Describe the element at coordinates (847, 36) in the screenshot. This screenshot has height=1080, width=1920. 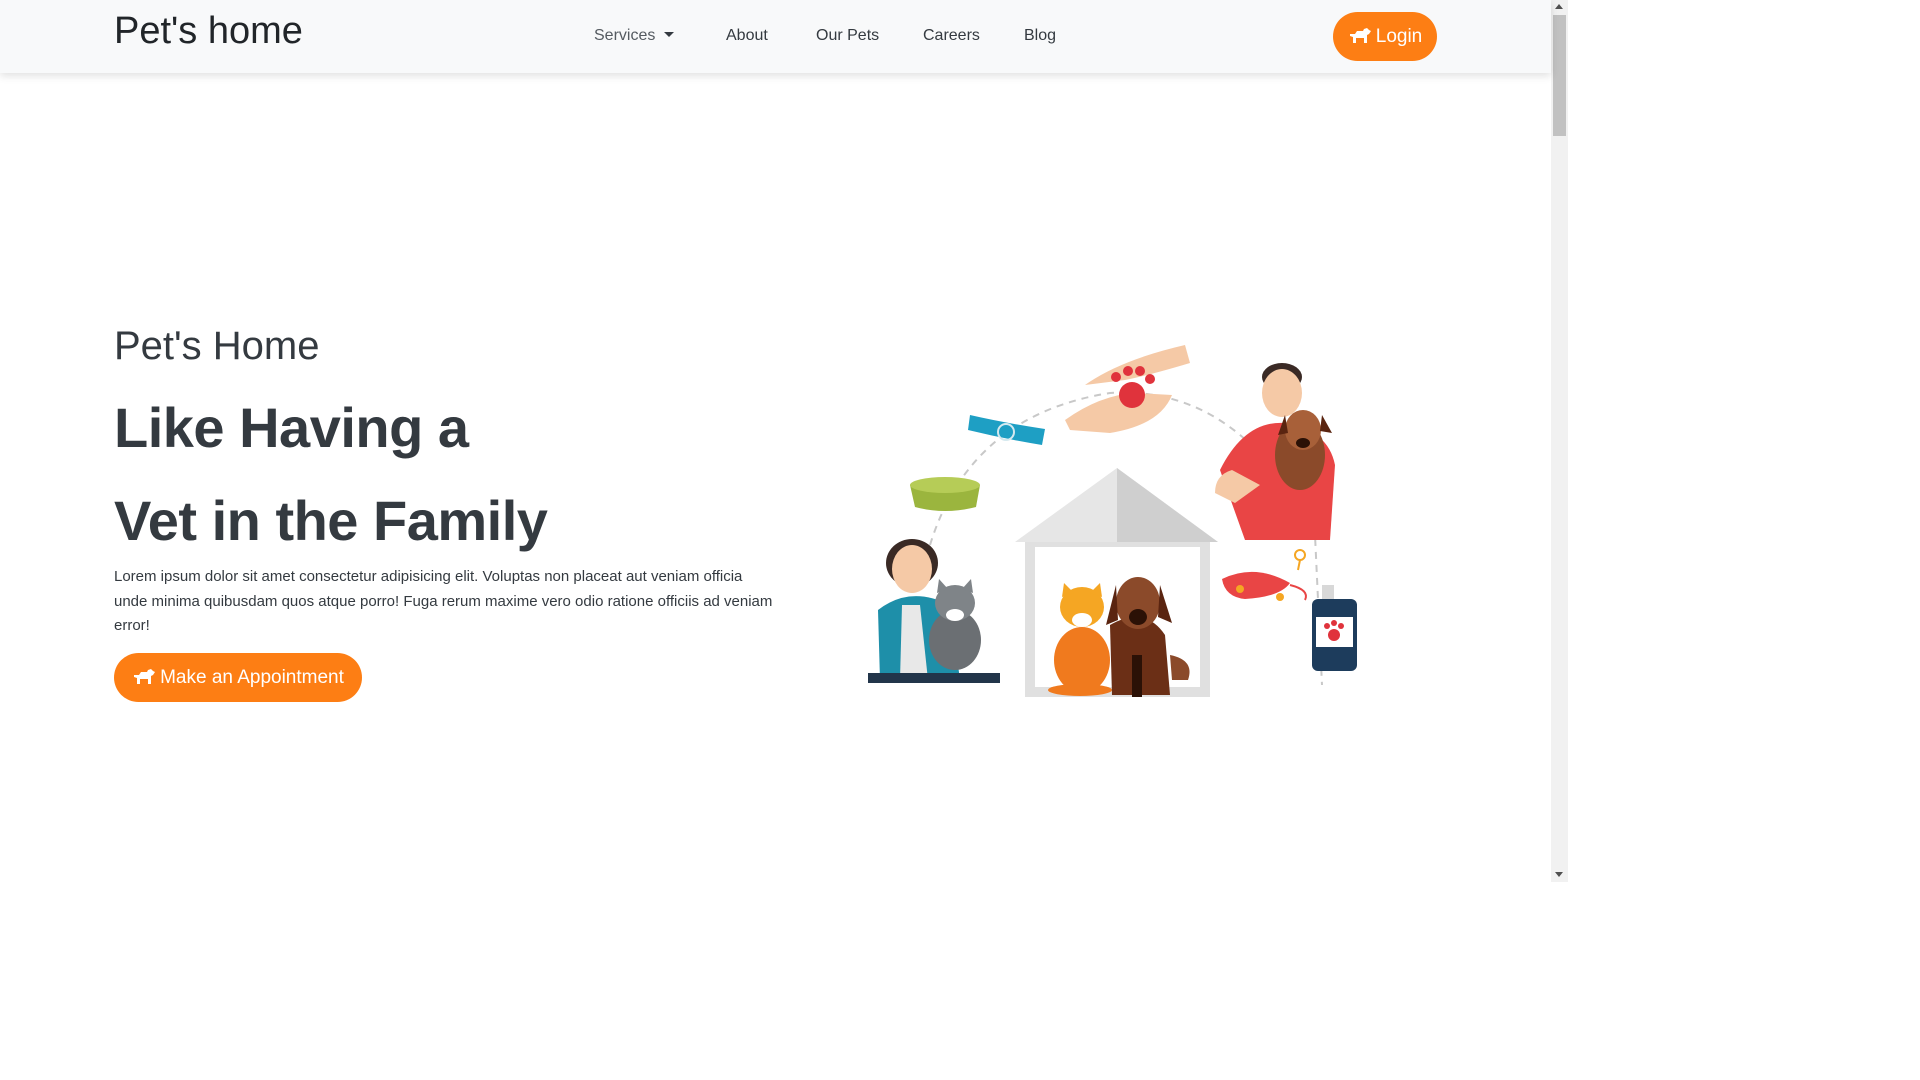
I see `nav-our-pets: Our Pets` at that location.